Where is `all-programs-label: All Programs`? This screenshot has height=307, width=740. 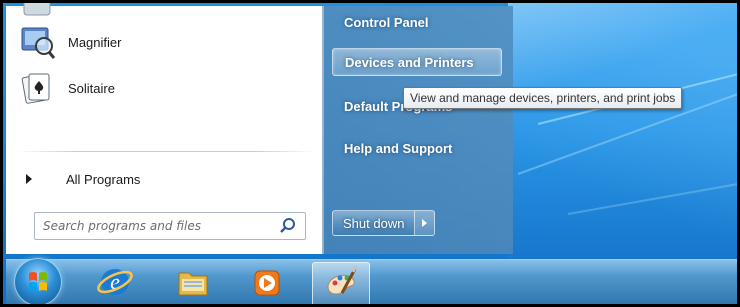
all-programs-label: All Programs is located at coordinates (103, 179).